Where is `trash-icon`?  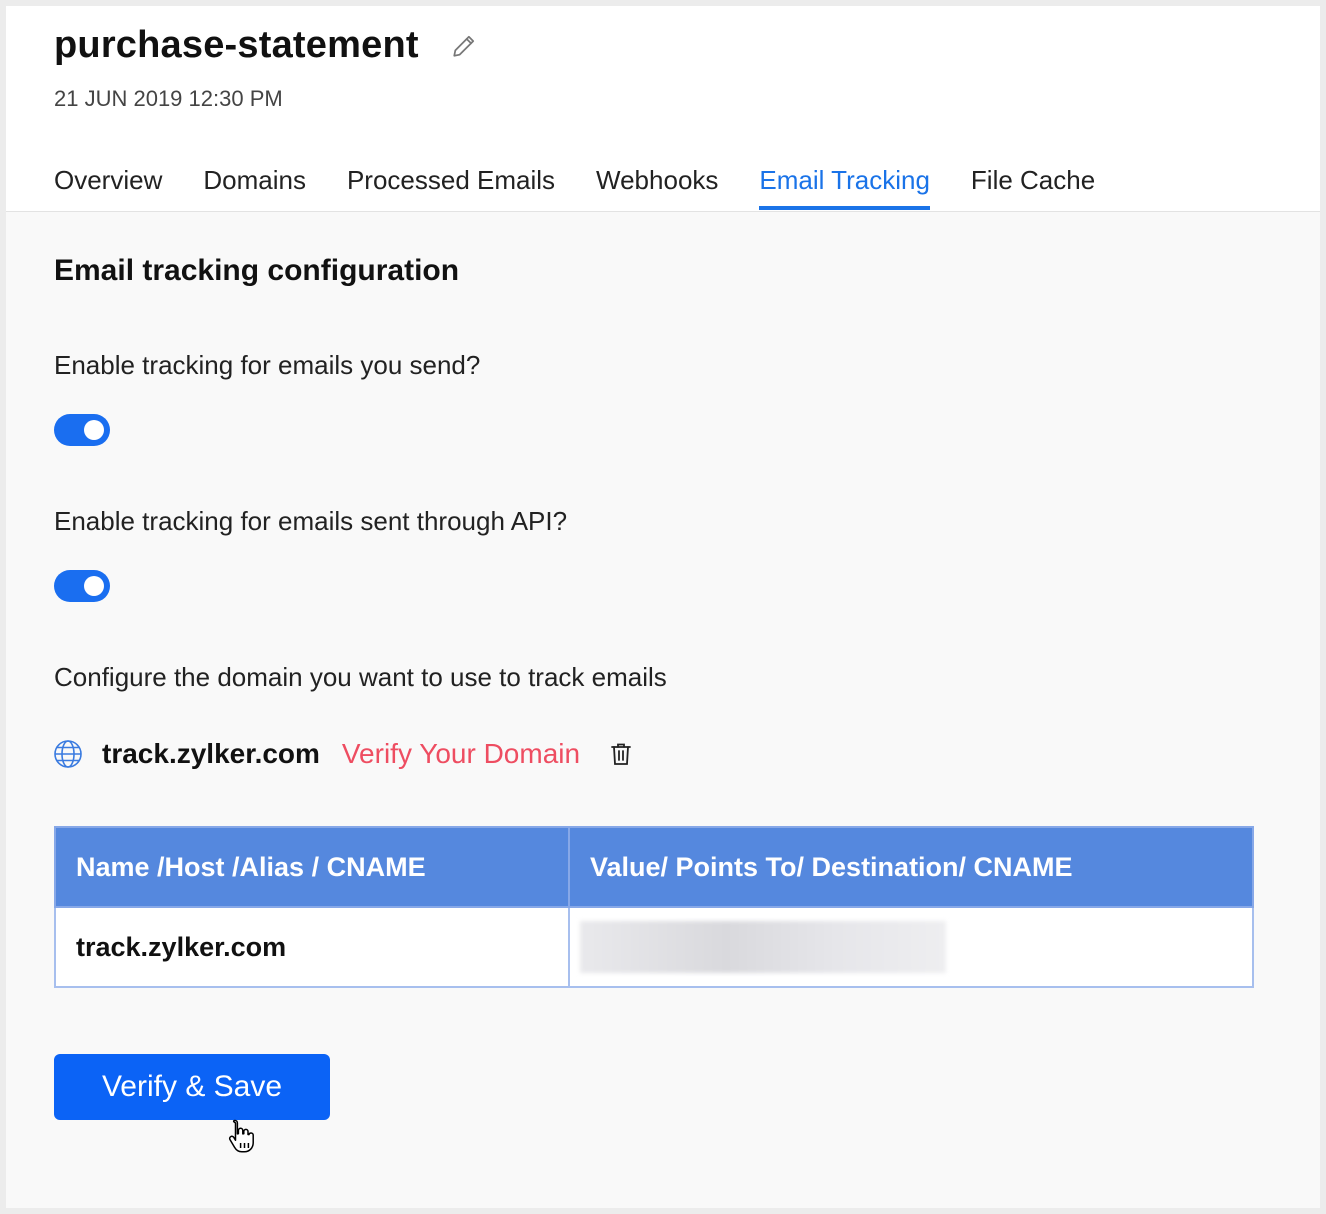
trash-icon is located at coordinates (621, 754).